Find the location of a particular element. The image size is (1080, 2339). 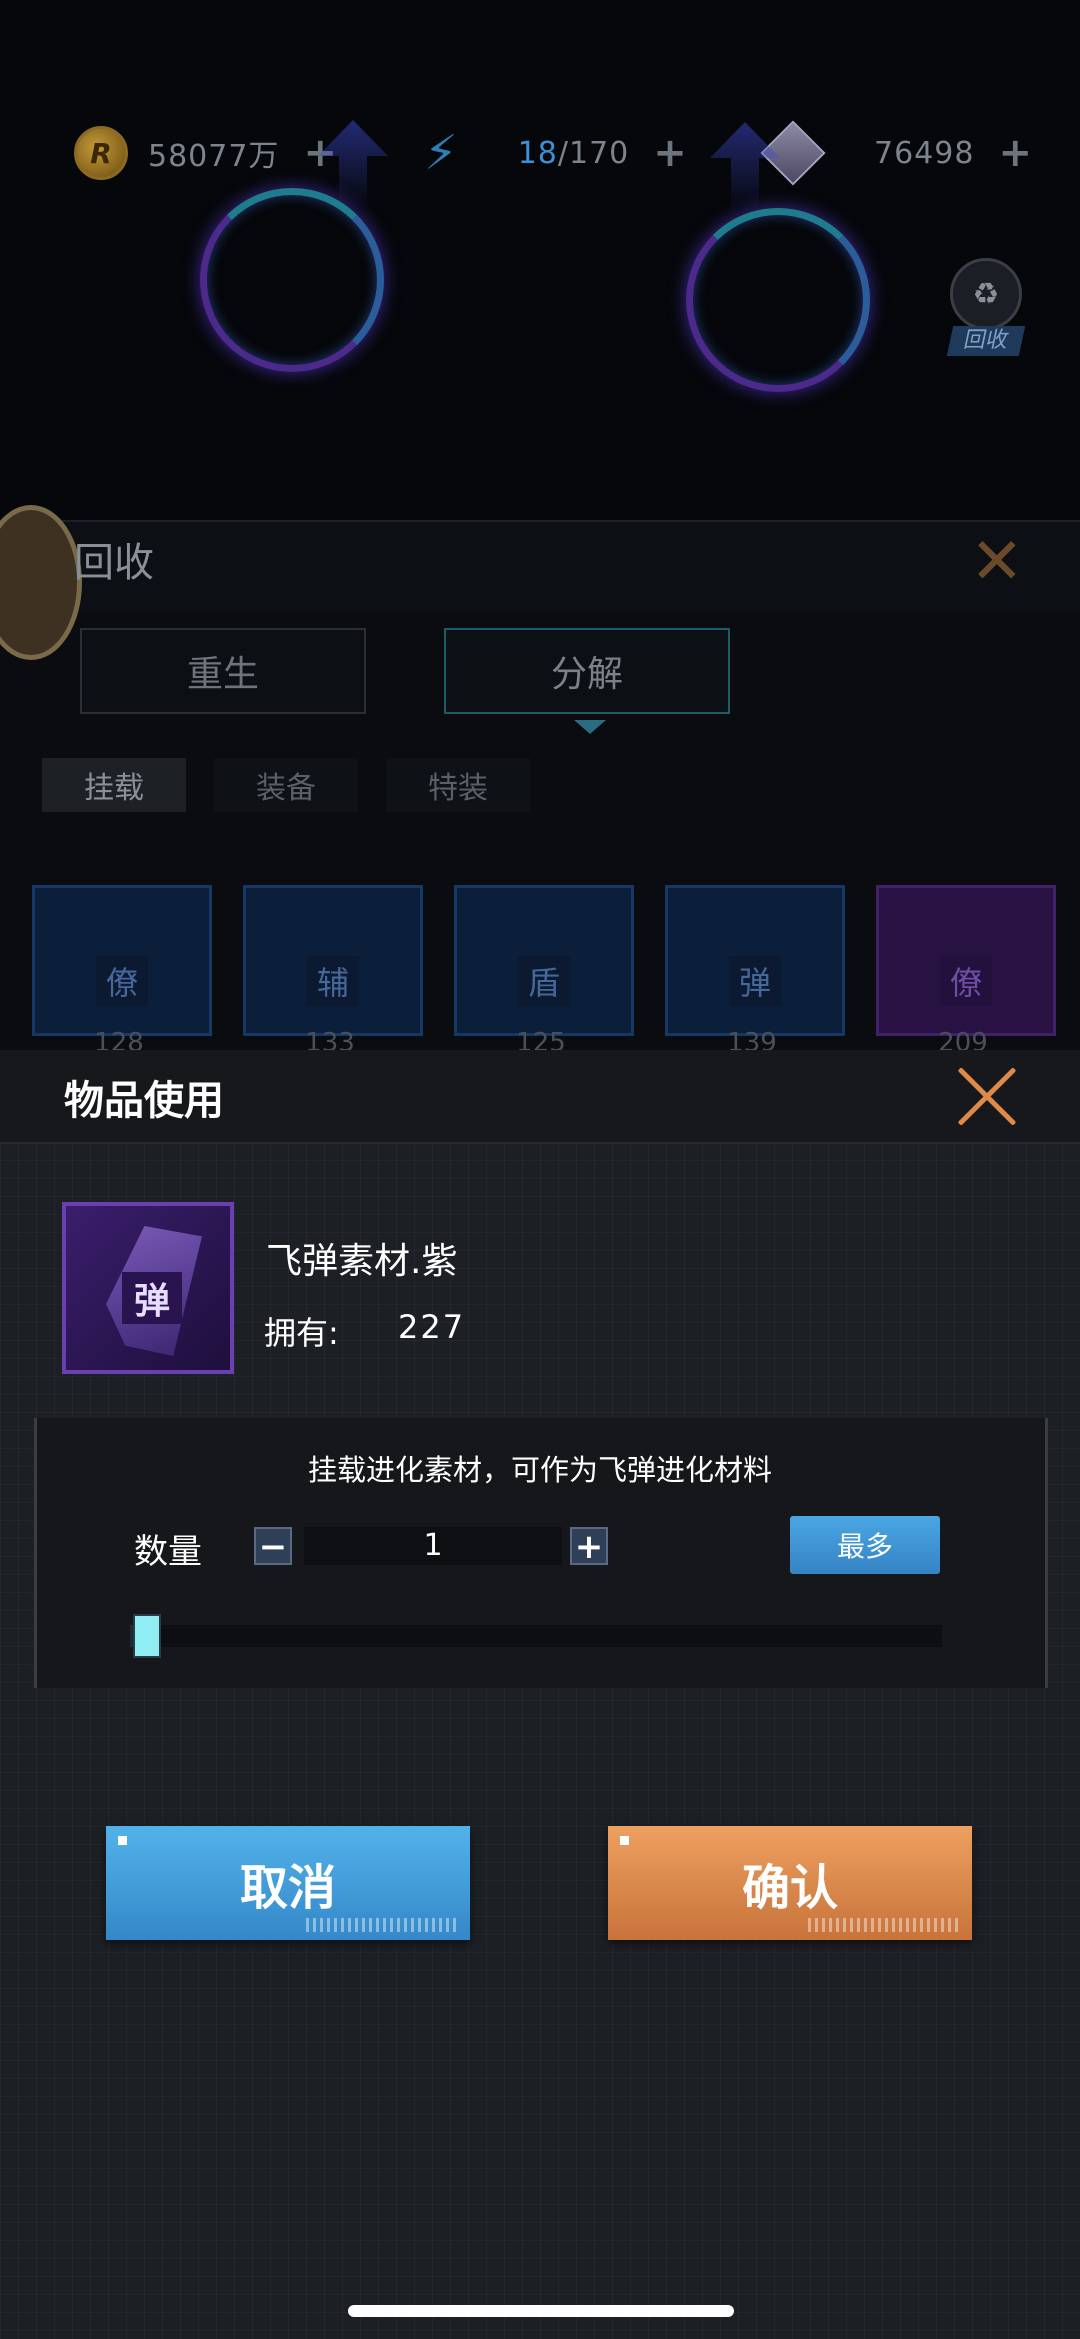

recycle-machine-icon: ♻ is located at coordinates (986, 294).